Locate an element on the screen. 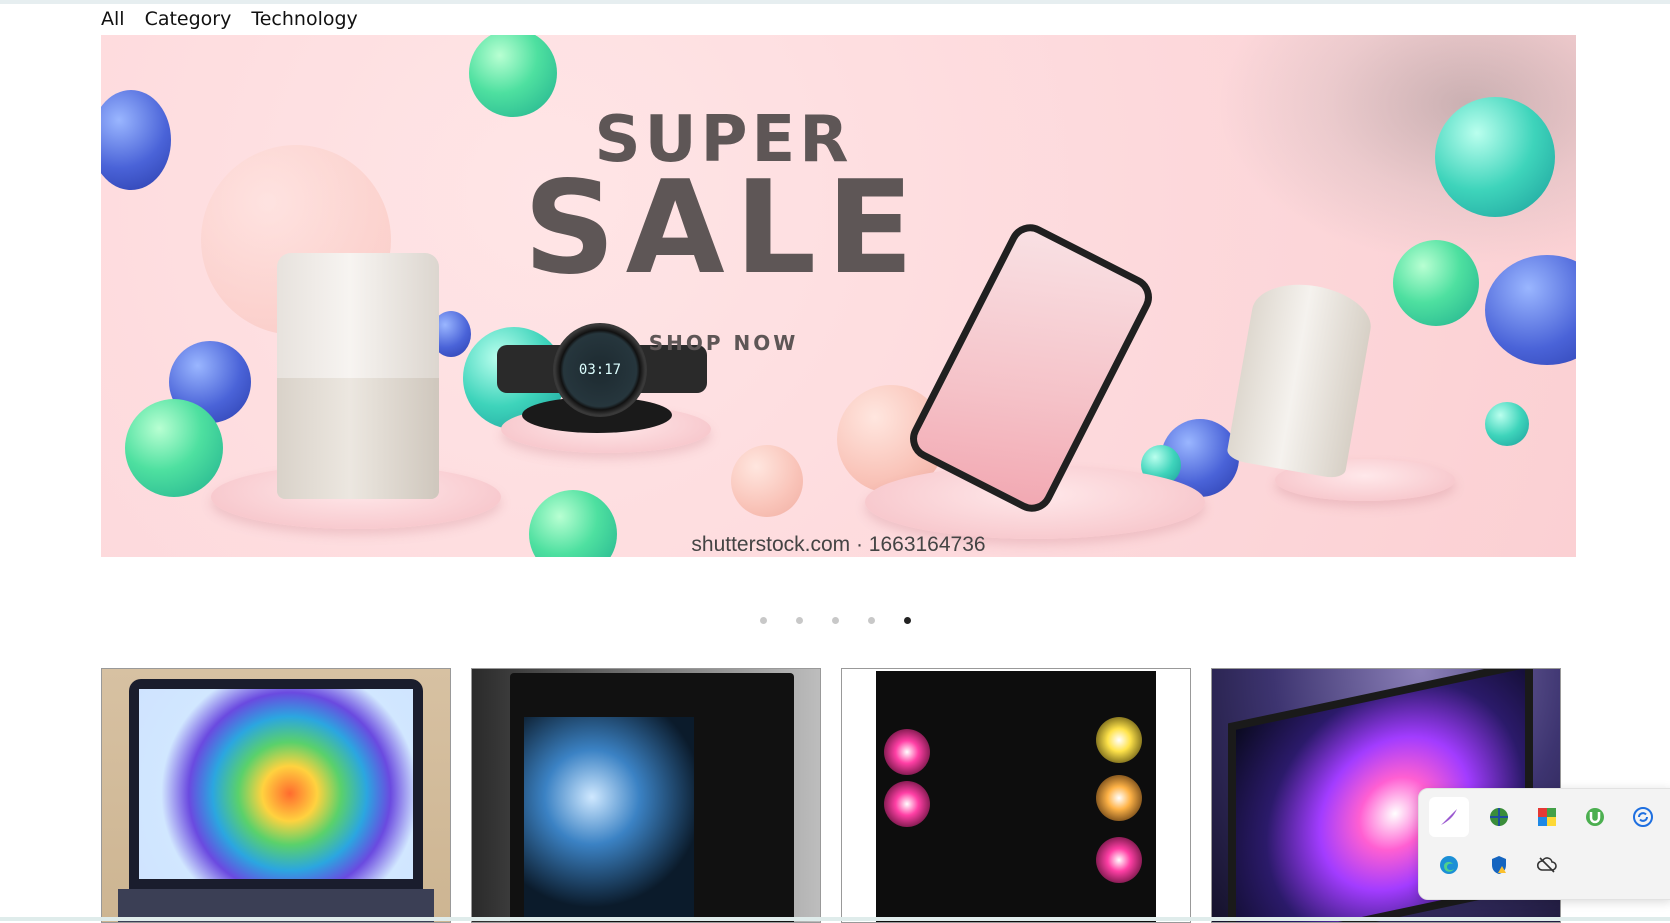  globe-icon is located at coordinates (1499, 817).